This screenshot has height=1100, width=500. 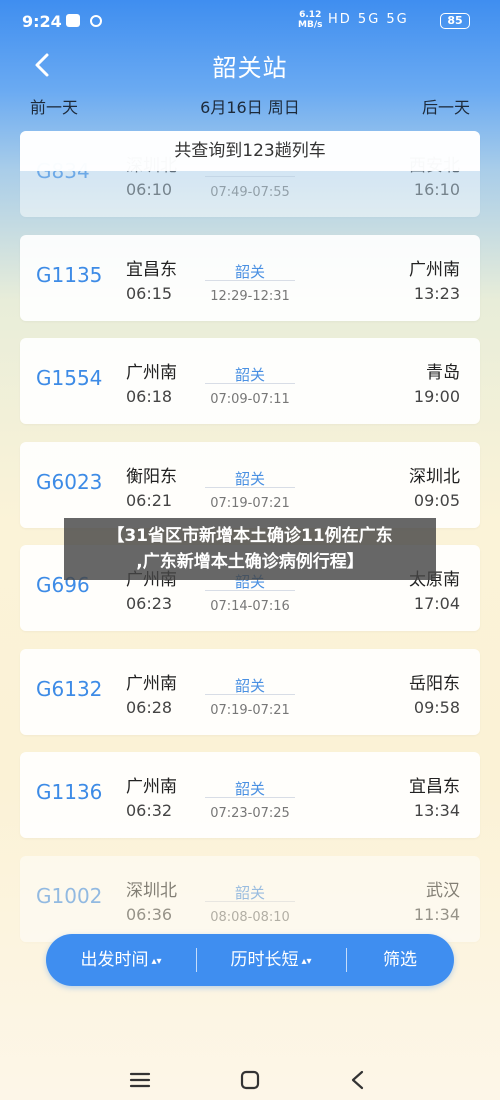 I want to click on via-stop-time: 07:23-07:25, so click(x=250, y=813).